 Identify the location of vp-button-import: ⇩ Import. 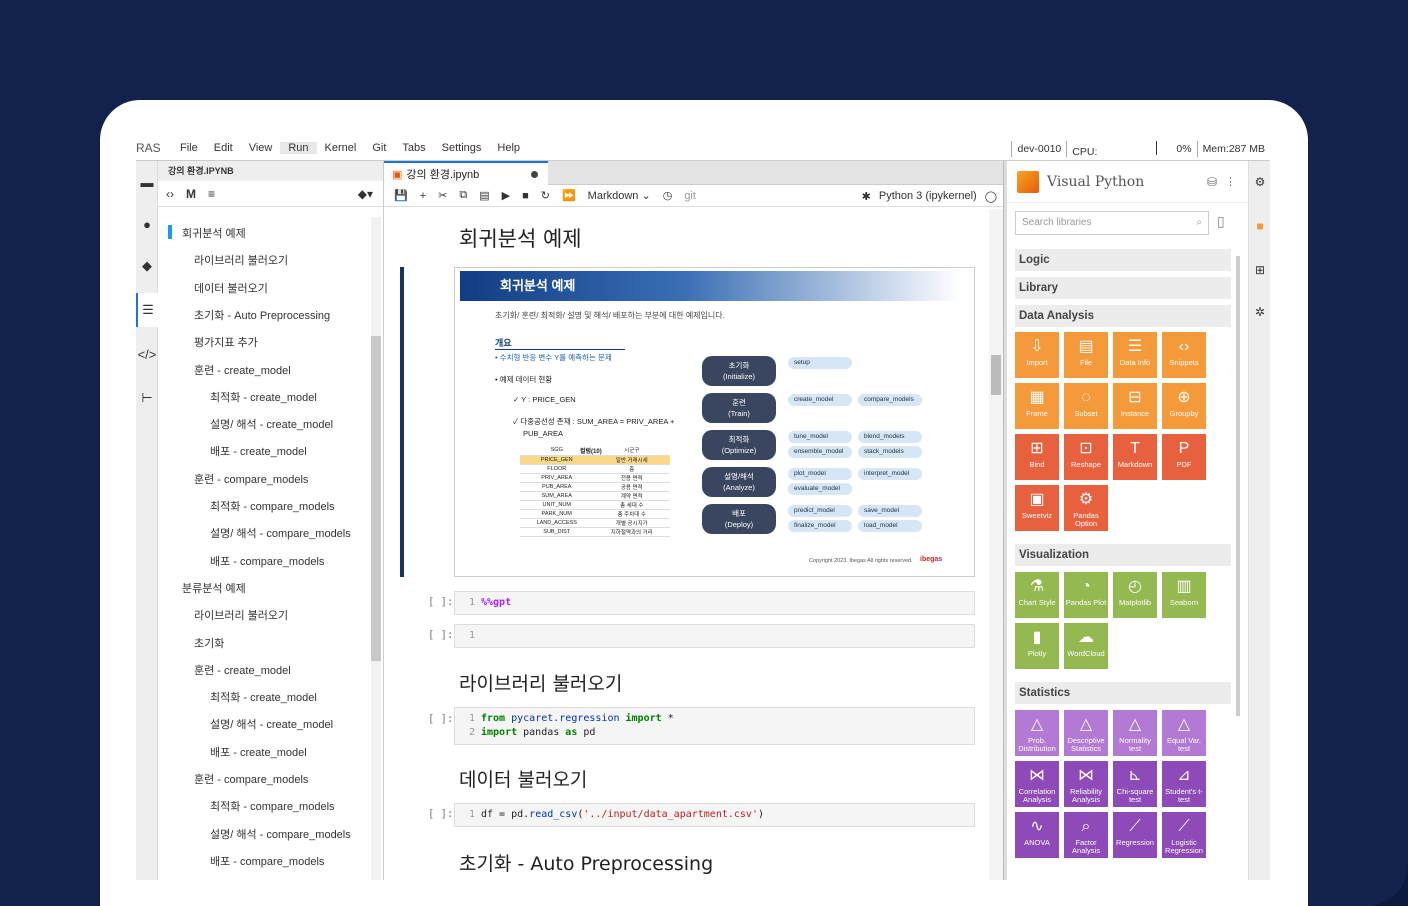
(1037, 355).